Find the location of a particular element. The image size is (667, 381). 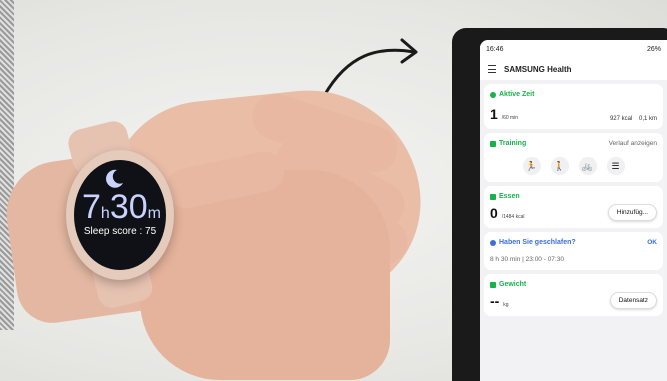

card-title: Aktive Zeit is located at coordinates (573, 94).